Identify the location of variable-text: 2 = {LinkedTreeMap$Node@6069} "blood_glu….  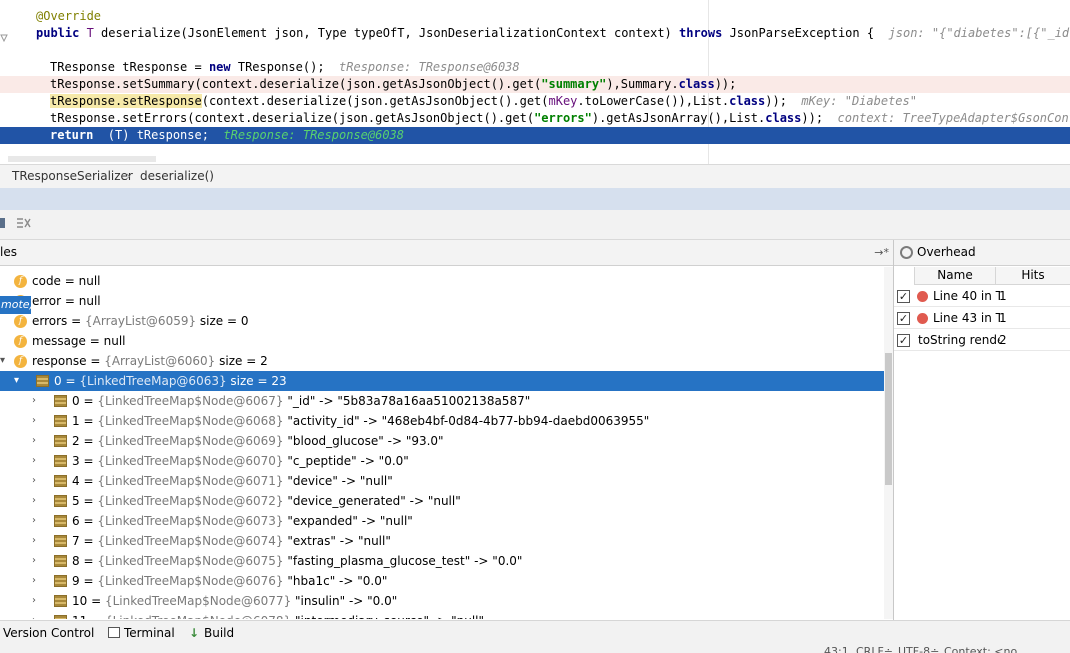
(258, 441).